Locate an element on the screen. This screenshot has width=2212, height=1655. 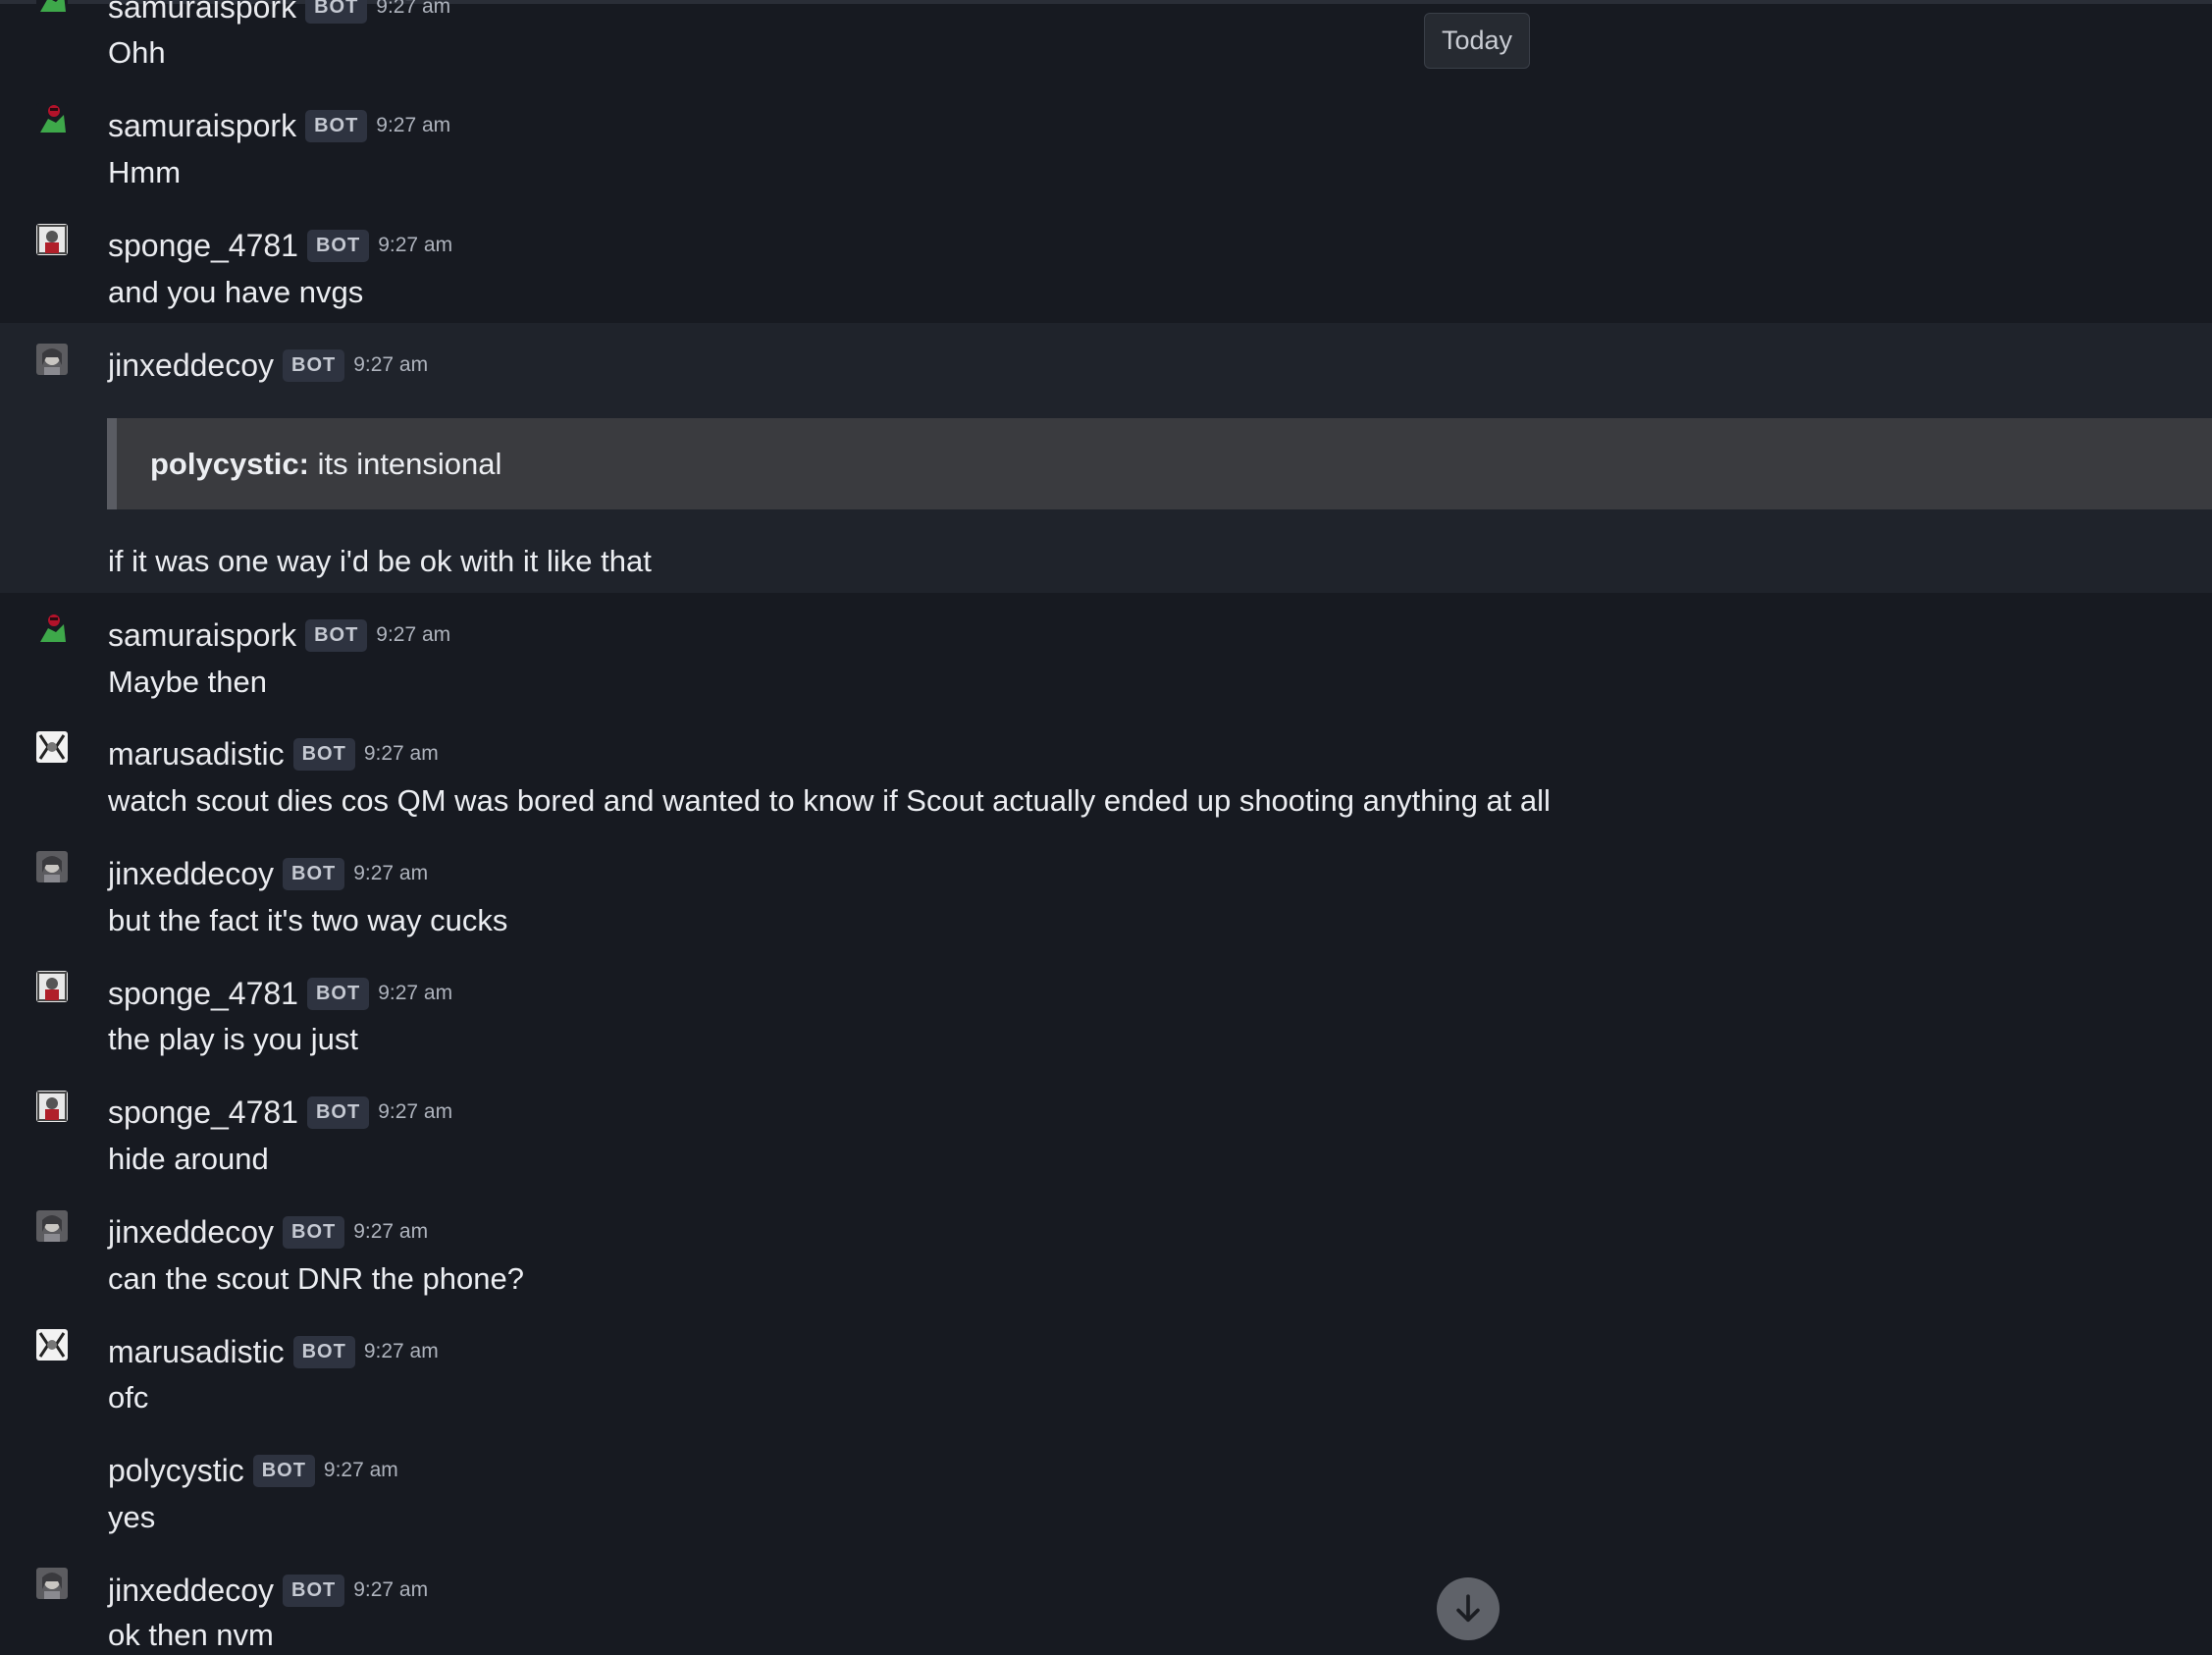
message-text: ofc is located at coordinates (129, 1397).